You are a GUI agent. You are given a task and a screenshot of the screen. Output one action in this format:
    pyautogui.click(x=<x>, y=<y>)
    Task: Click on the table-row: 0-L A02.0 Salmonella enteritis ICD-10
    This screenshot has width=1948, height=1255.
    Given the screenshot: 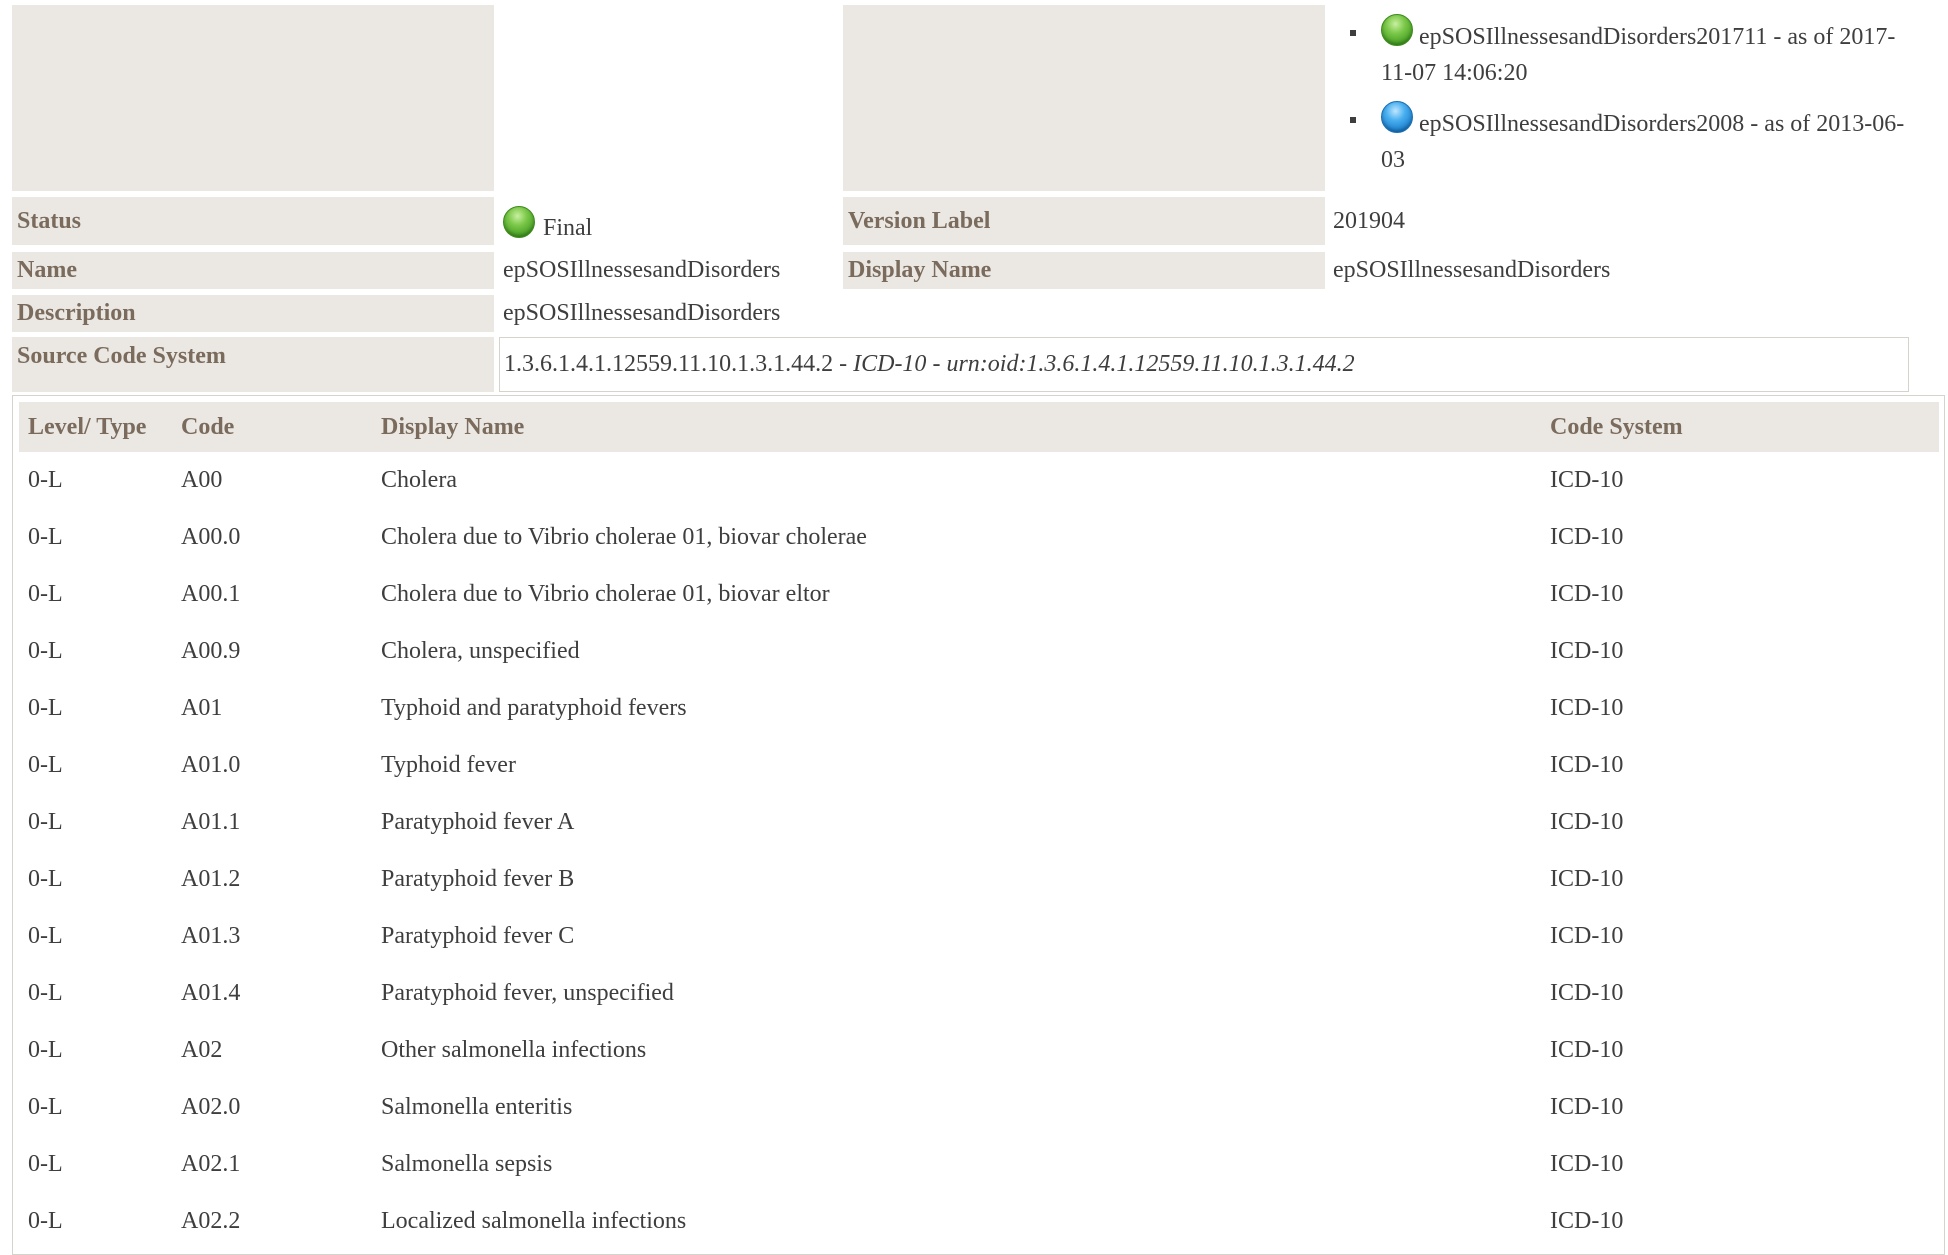 What is the action you would take?
    pyautogui.click(x=979, y=1107)
    